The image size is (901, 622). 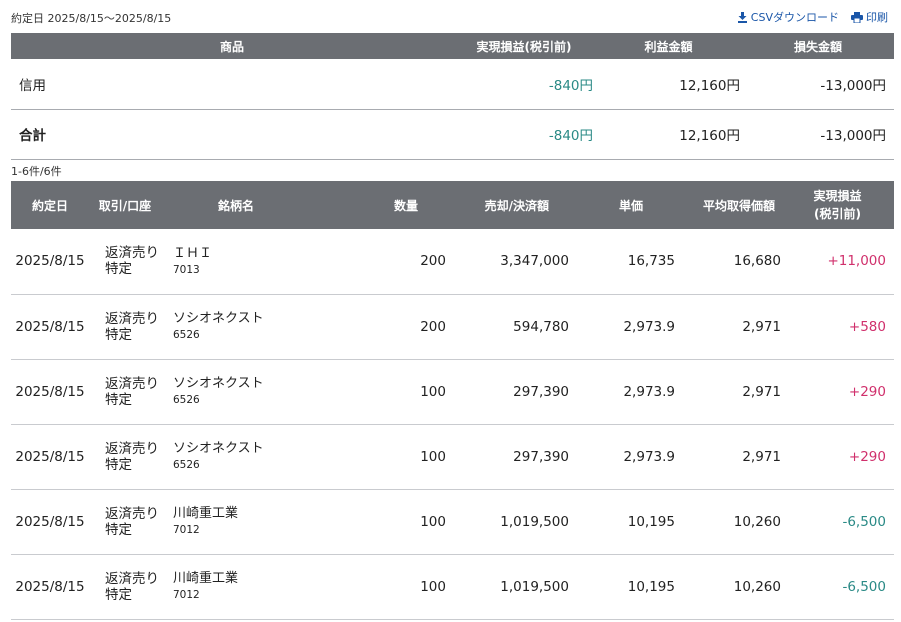 I want to click on printer-icon, so click(x=857, y=17).